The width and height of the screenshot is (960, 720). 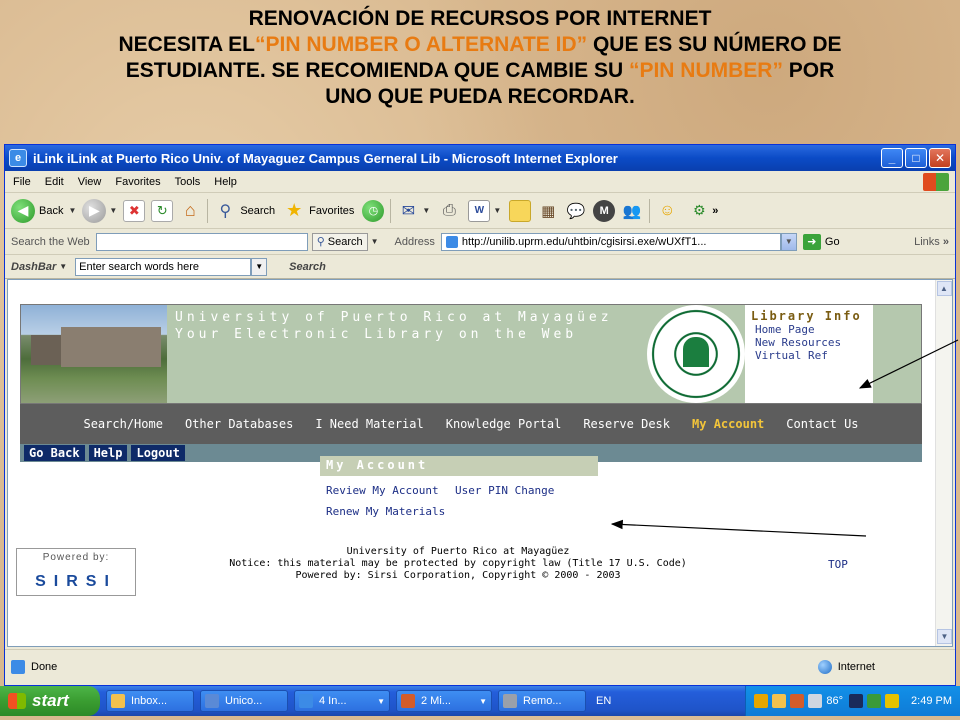 I want to click on users-icon: 👥, so click(x=632, y=211).